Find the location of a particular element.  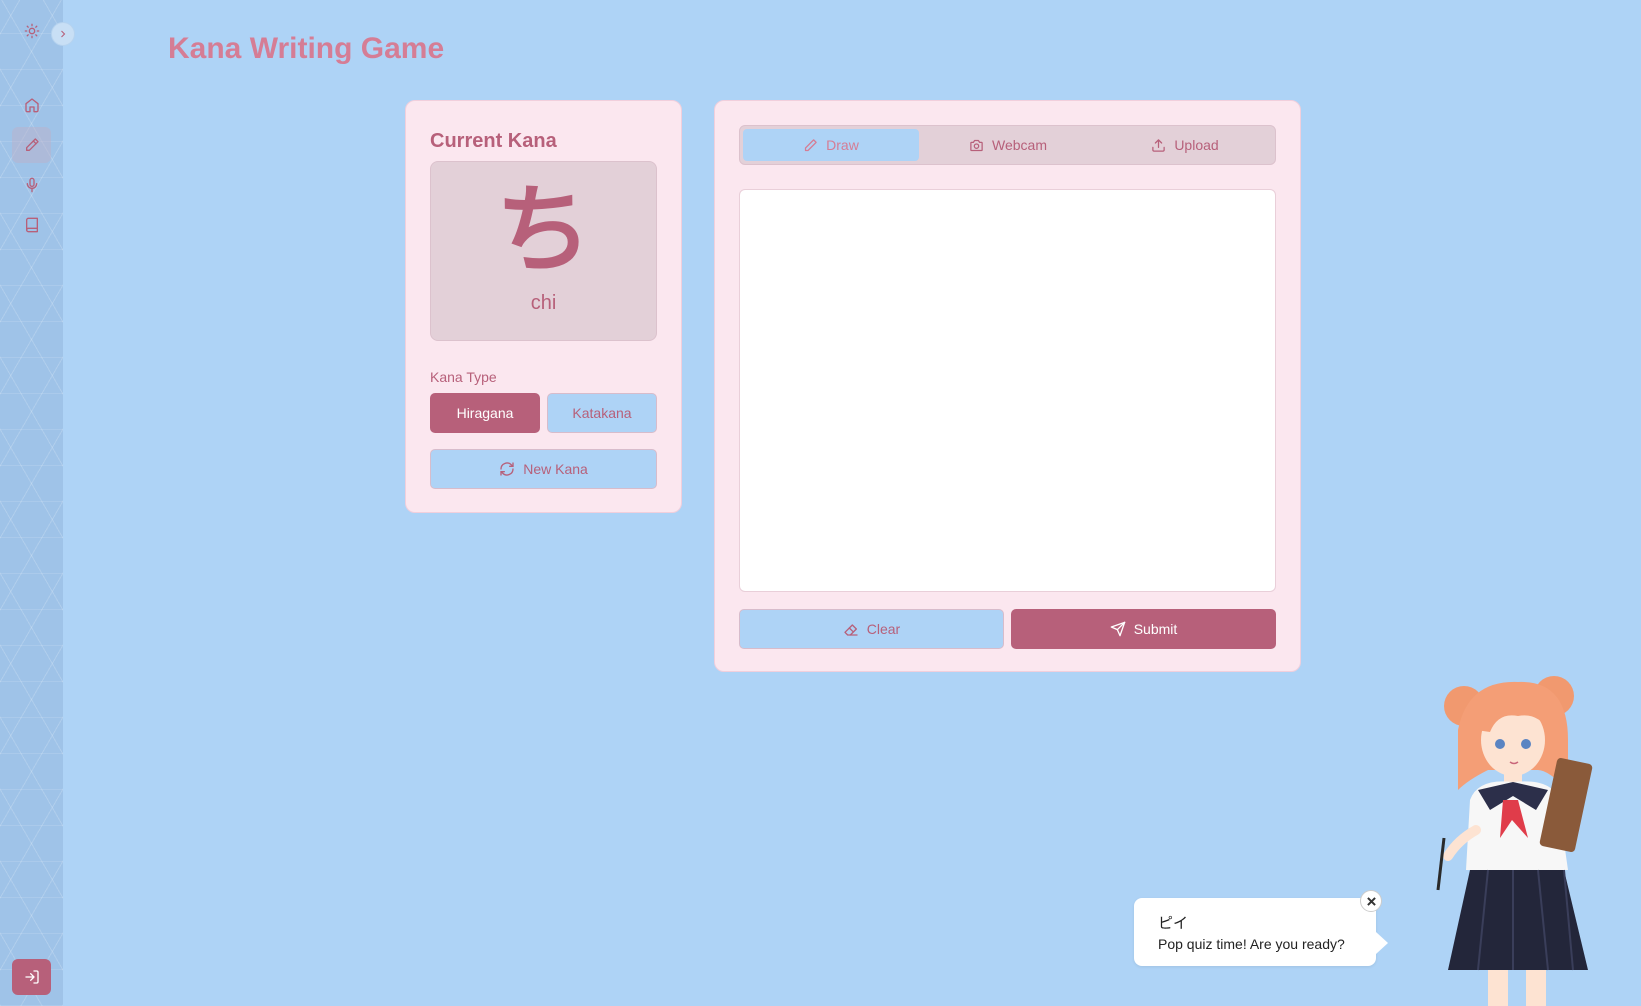

sidebar-item-writing is located at coordinates (31, 145).